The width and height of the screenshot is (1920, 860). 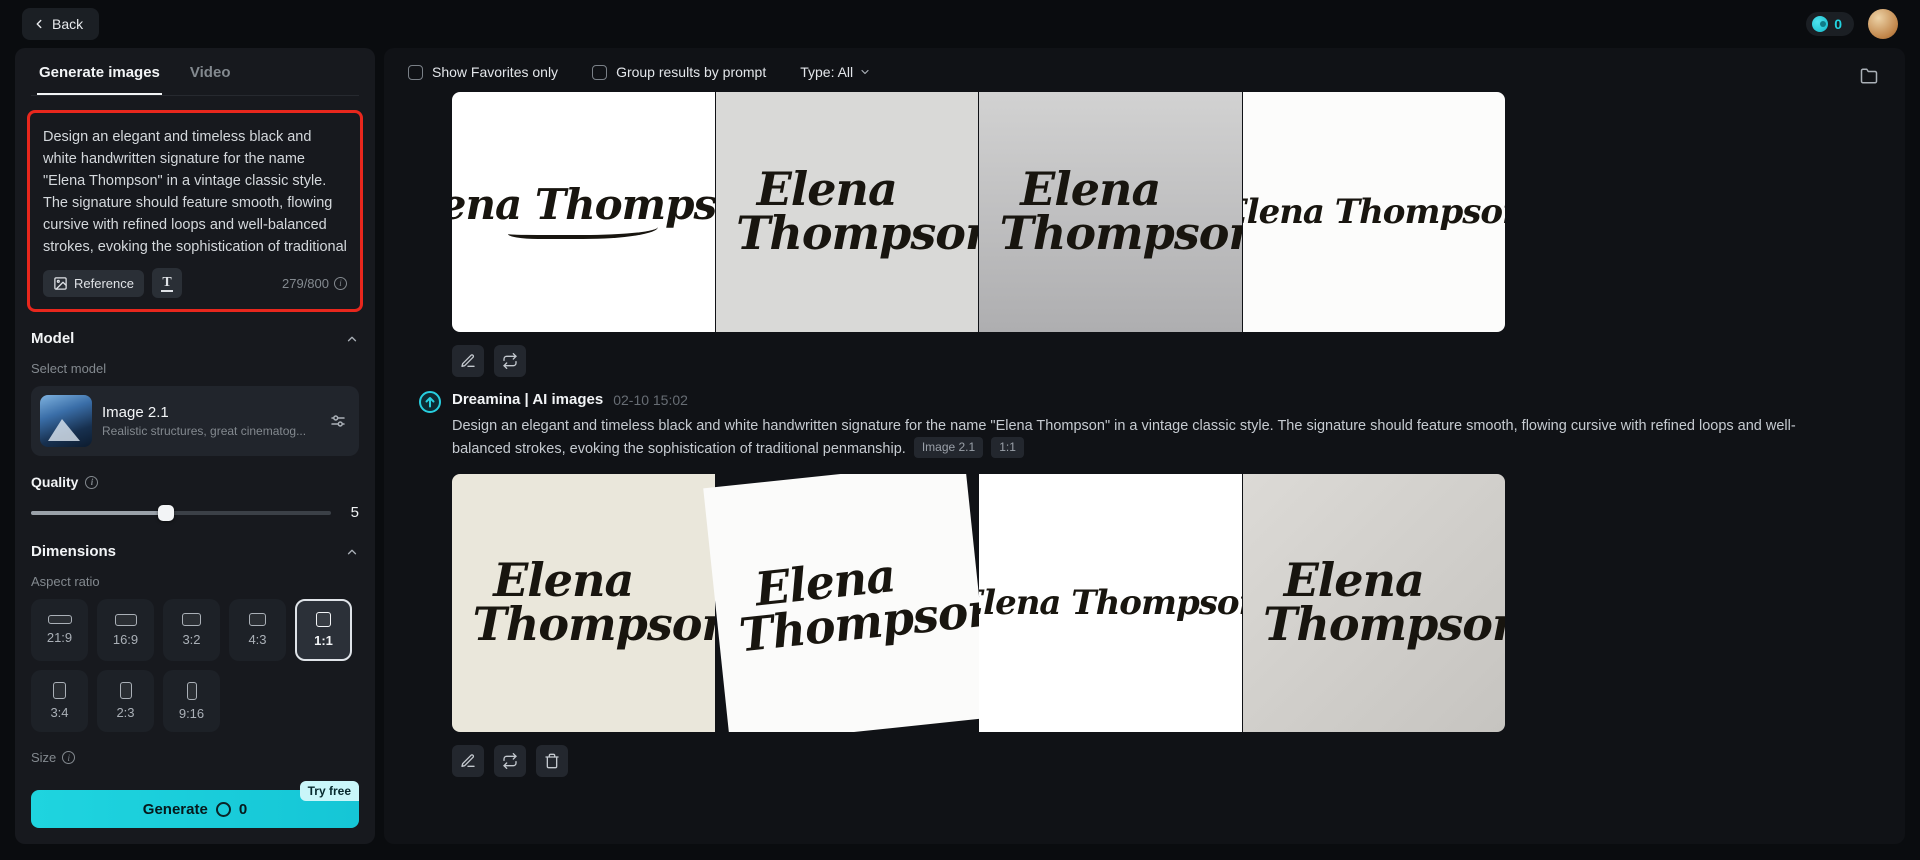 I want to click on delete-button, so click(x=552, y=761).